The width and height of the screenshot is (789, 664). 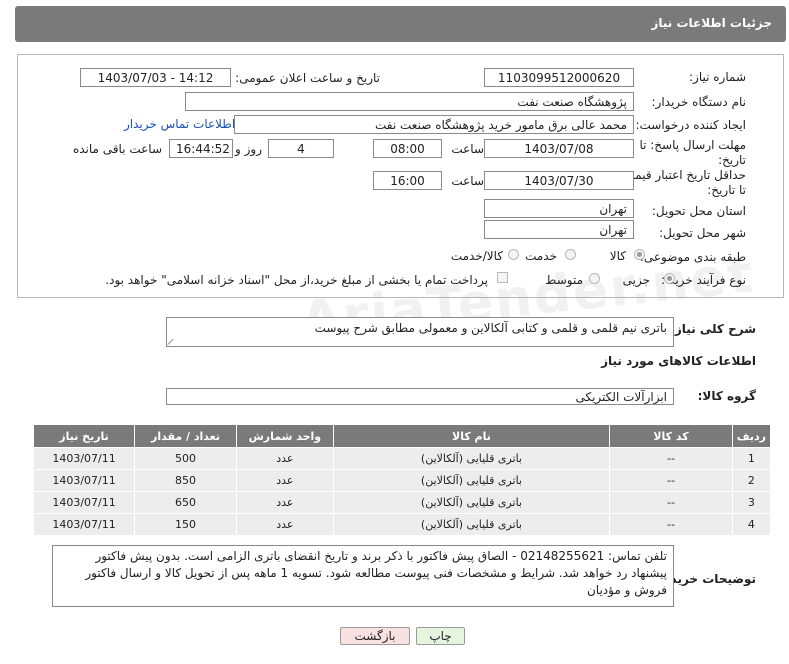 I want to click on deadline-time-label: ساعت, so click(x=467, y=149).